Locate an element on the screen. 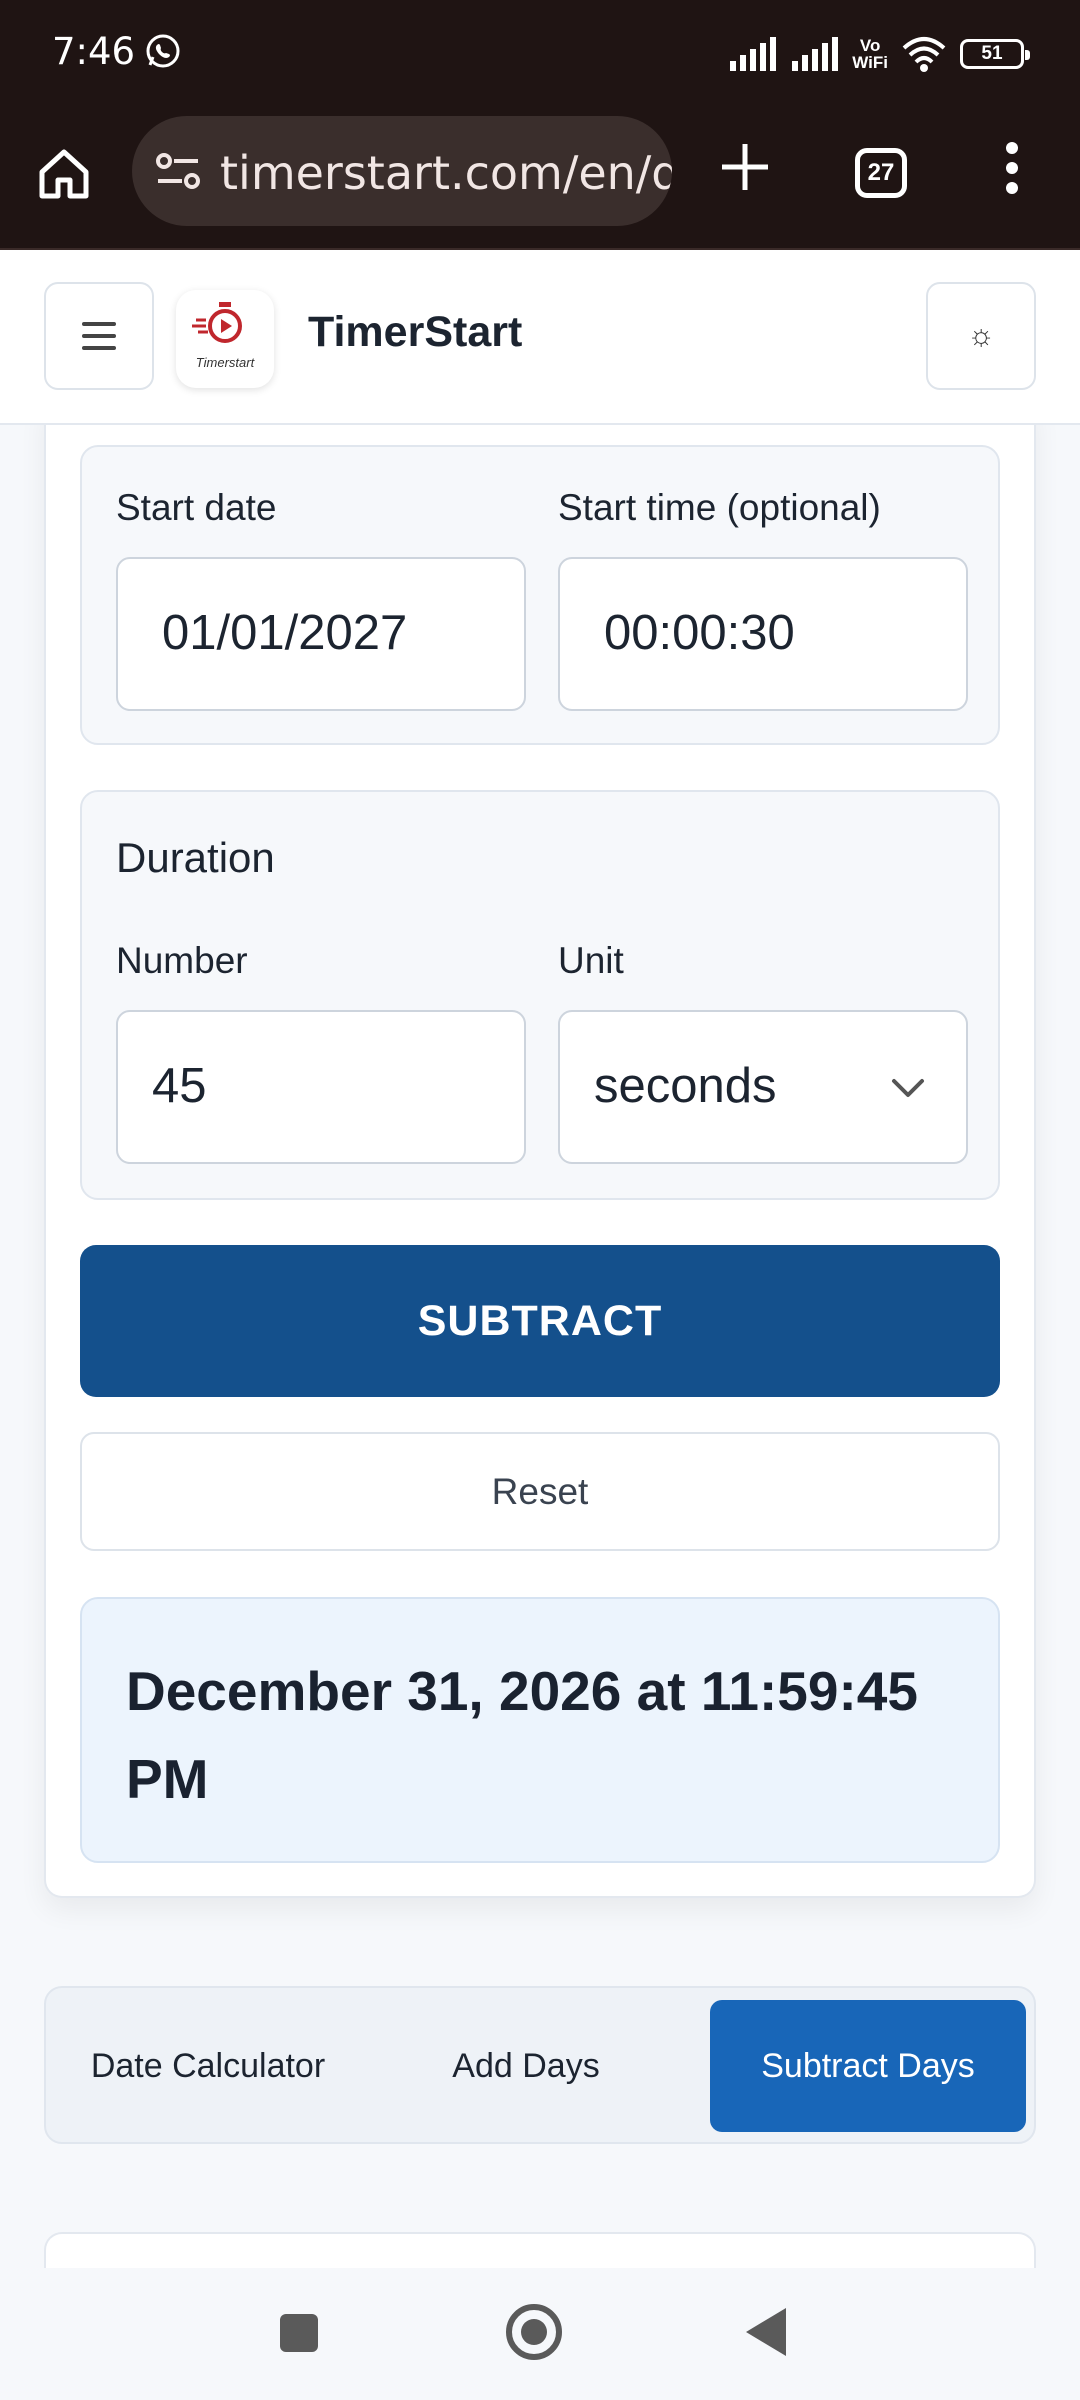 Image resolution: width=1080 pixels, height=2400 pixels. back-icon is located at coordinates (766, 2332).